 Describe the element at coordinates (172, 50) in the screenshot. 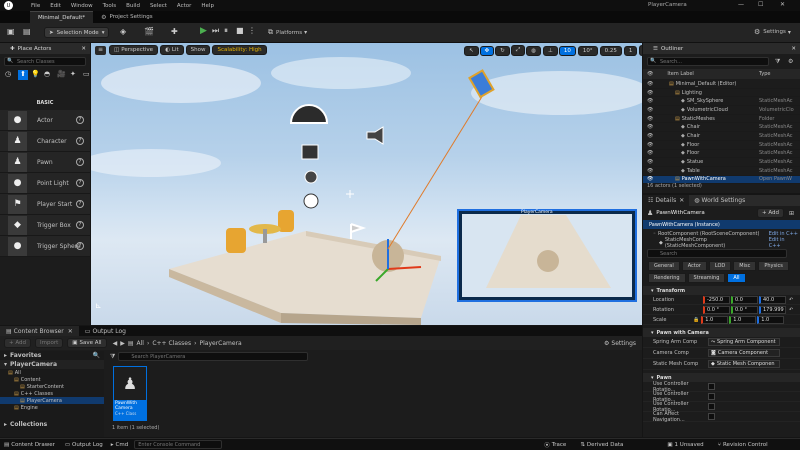

I see `lit-button: ◐ Lit` at that location.